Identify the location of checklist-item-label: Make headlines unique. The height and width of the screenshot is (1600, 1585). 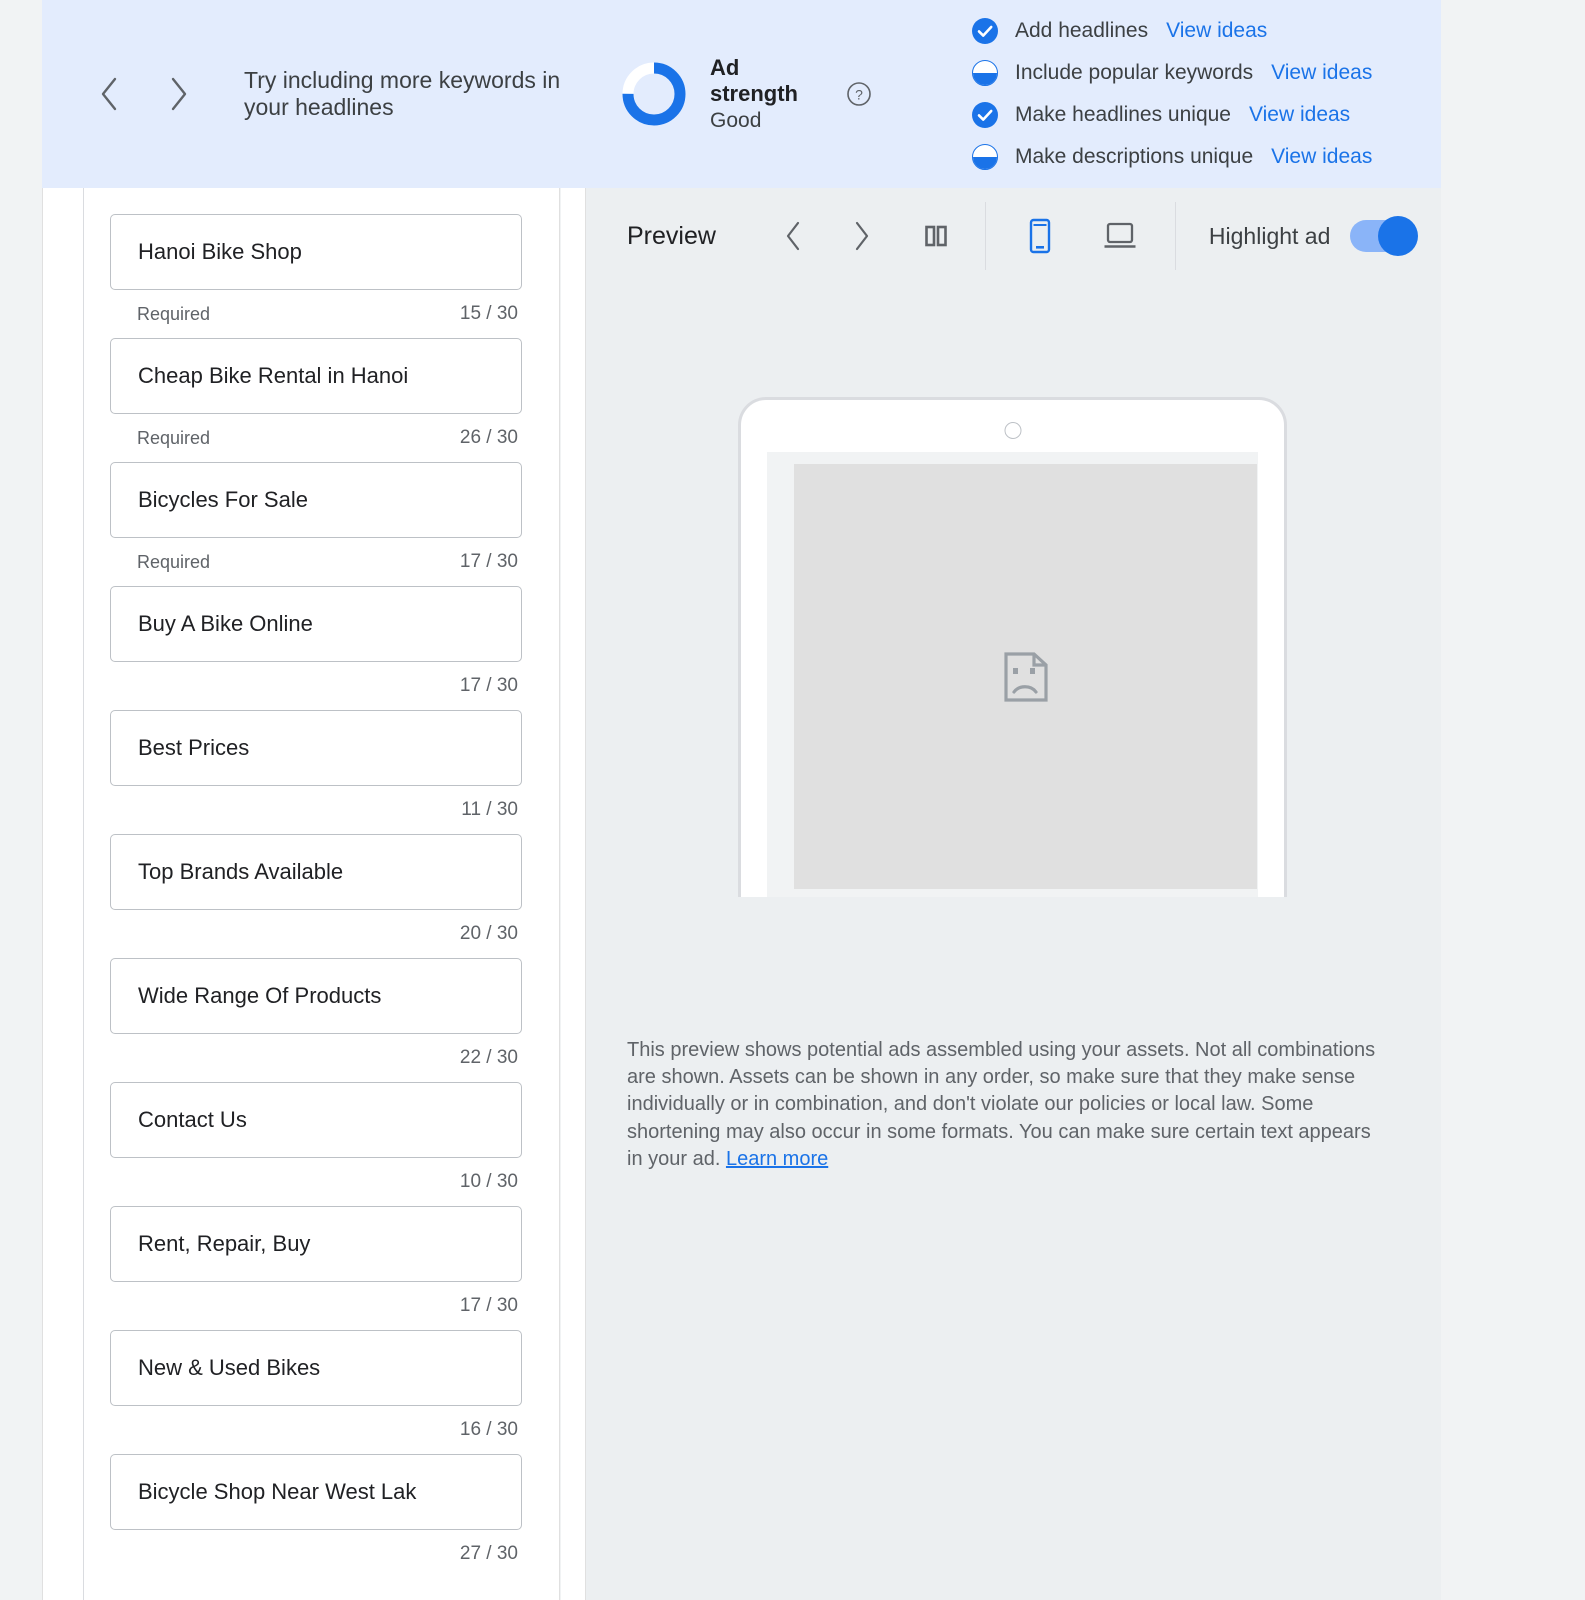
(1123, 114).